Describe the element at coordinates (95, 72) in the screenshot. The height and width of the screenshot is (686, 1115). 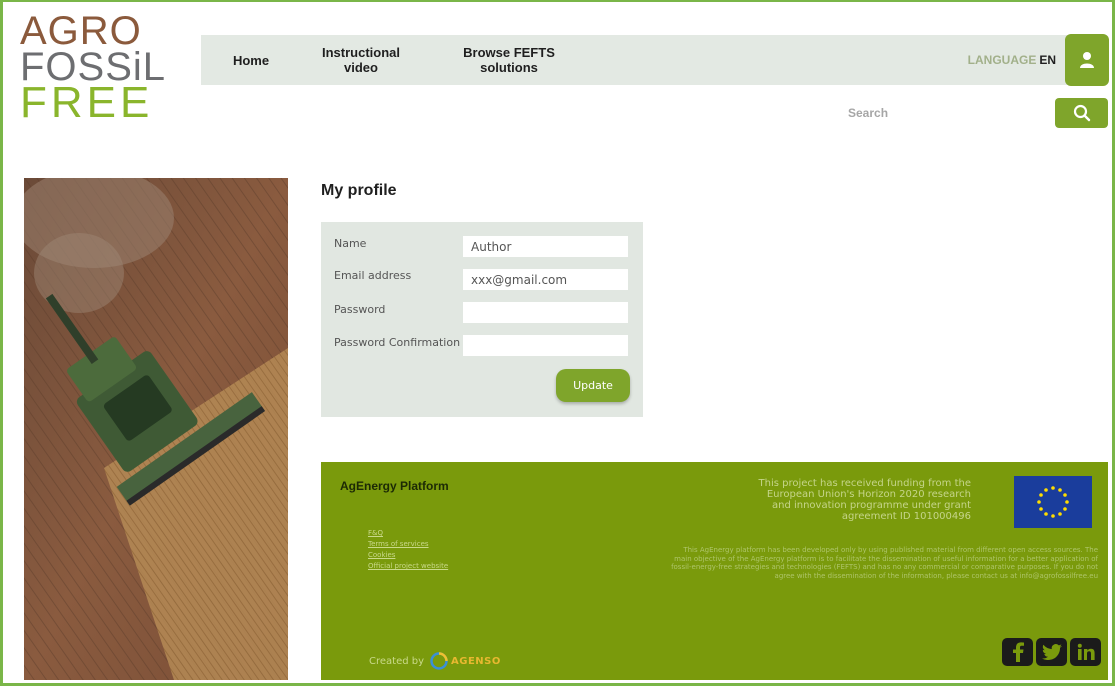
I see `agrofossilfree-logo: AGRO FOSSiL FREE` at that location.